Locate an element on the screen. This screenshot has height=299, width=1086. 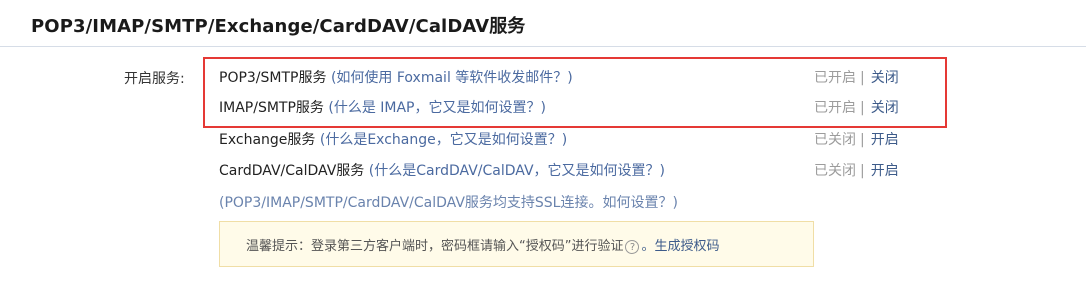
tip-content: 温馨提示：登录第三方客户端时，密码框请输入“授权码”进行验证? 。生成授权码 is located at coordinates (483, 244).